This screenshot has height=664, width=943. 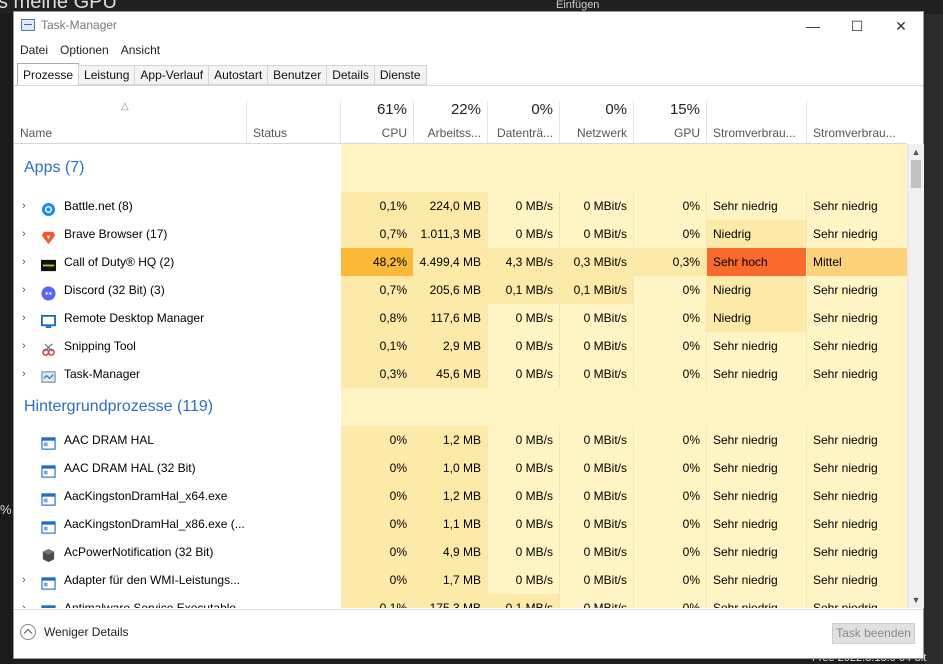 I want to click on process-name-cell: › Remote Desktop Manager, so click(x=130, y=318).